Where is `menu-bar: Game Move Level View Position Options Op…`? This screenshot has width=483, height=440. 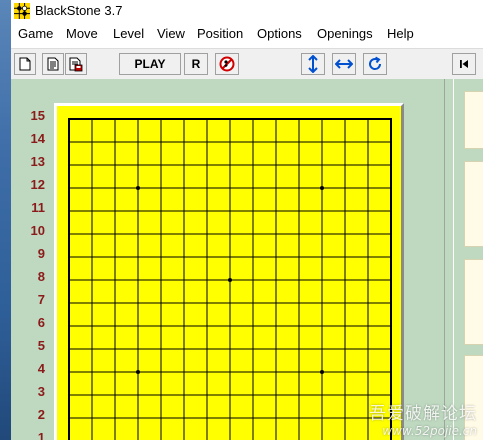
menu-bar: Game Move Level View Position Options Op… is located at coordinates (247, 34).